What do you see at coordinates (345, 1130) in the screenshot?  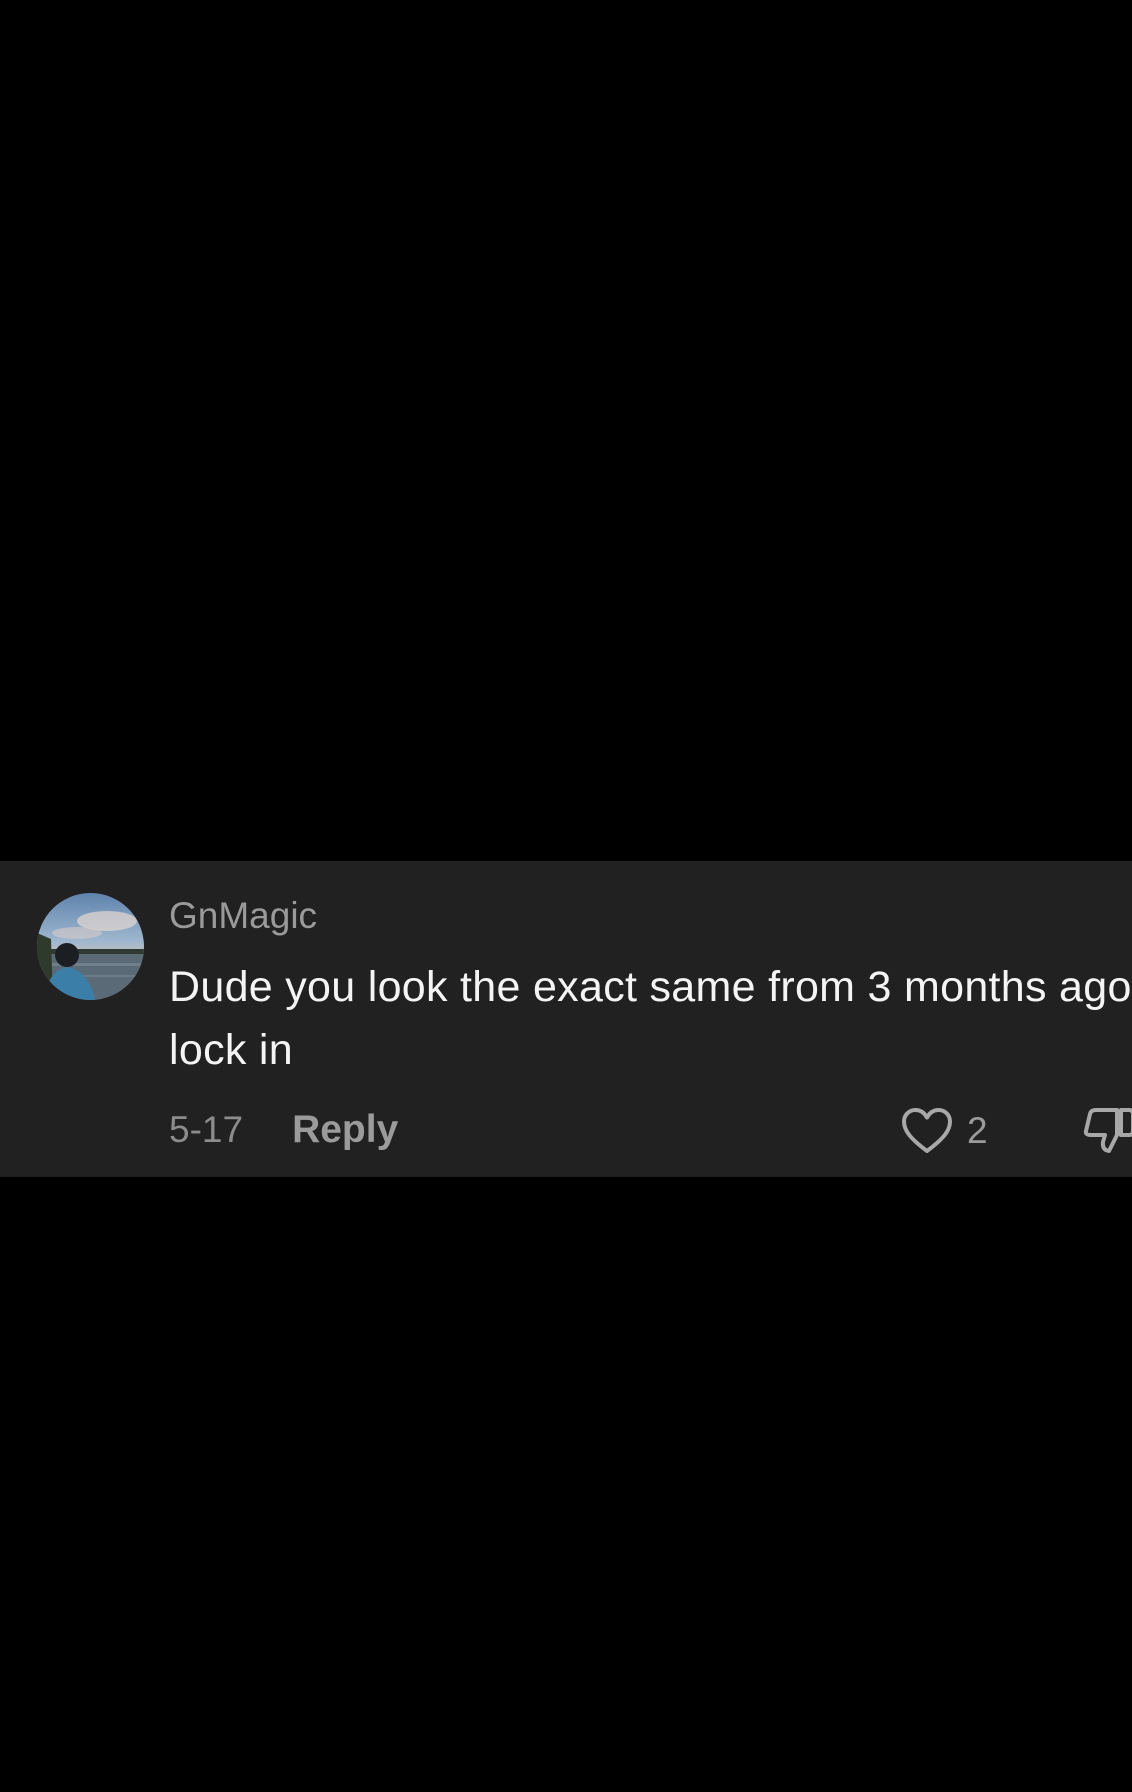 I see `reply-button: Reply` at bounding box center [345, 1130].